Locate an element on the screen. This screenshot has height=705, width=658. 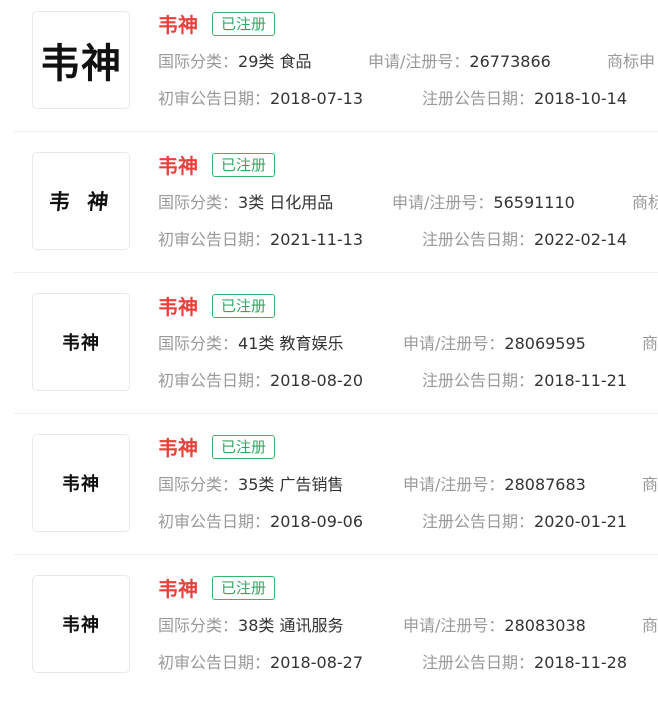
reg-date-value: 2018-11-21 is located at coordinates (580, 380).